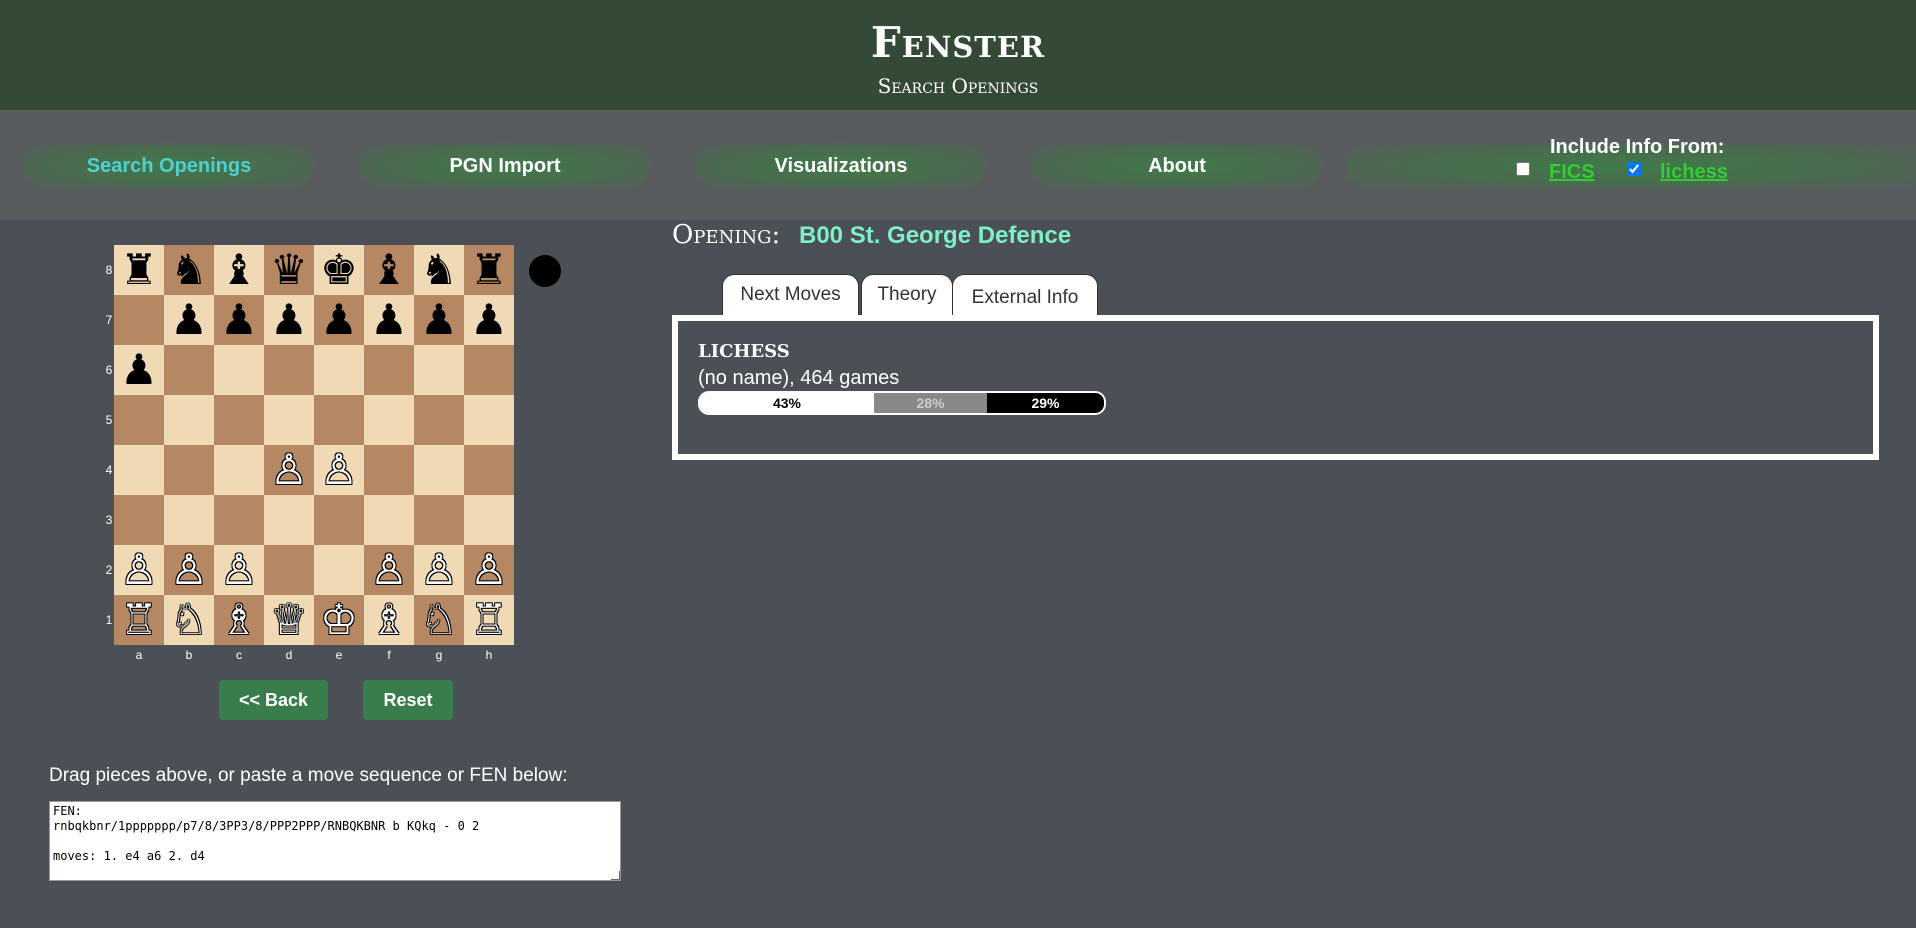 This screenshot has height=928, width=1916. What do you see at coordinates (189, 470) in the screenshot?
I see `square-b4` at bounding box center [189, 470].